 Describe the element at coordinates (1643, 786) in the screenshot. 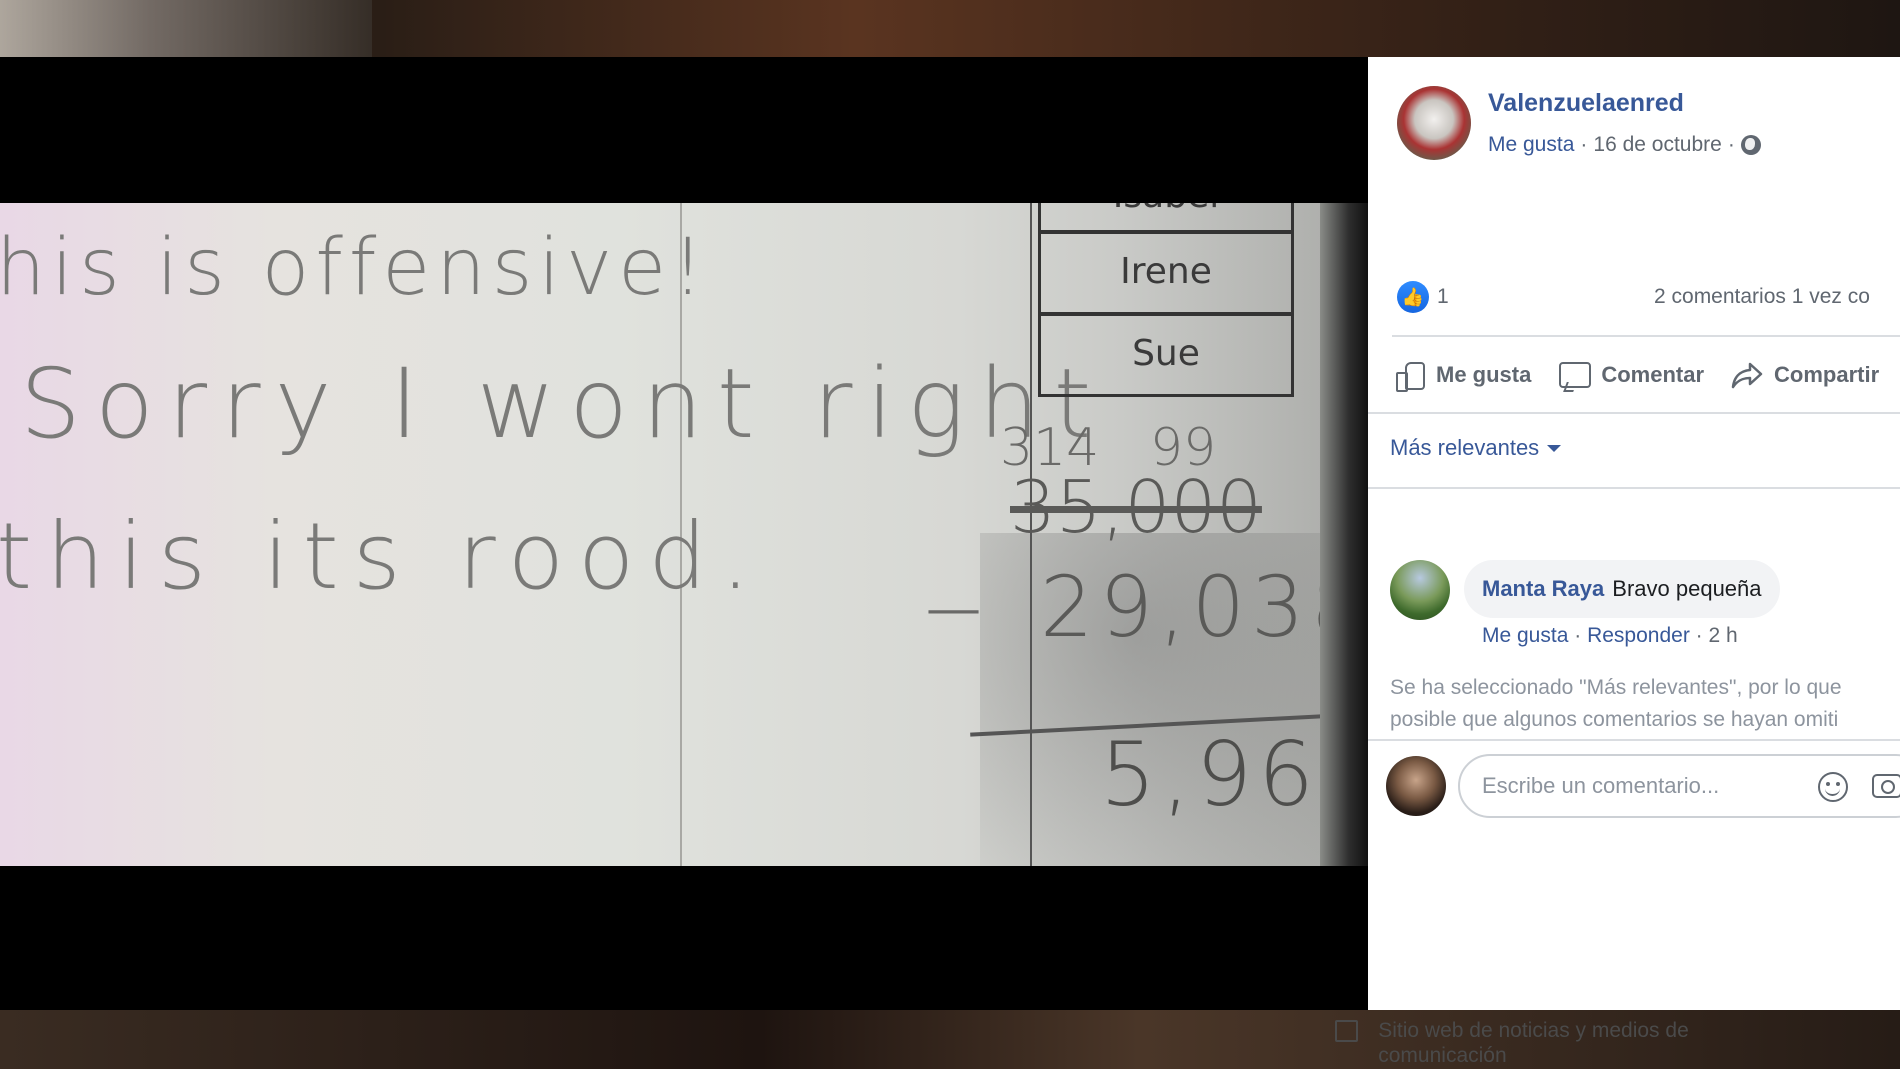

I see `comment-composer` at that location.